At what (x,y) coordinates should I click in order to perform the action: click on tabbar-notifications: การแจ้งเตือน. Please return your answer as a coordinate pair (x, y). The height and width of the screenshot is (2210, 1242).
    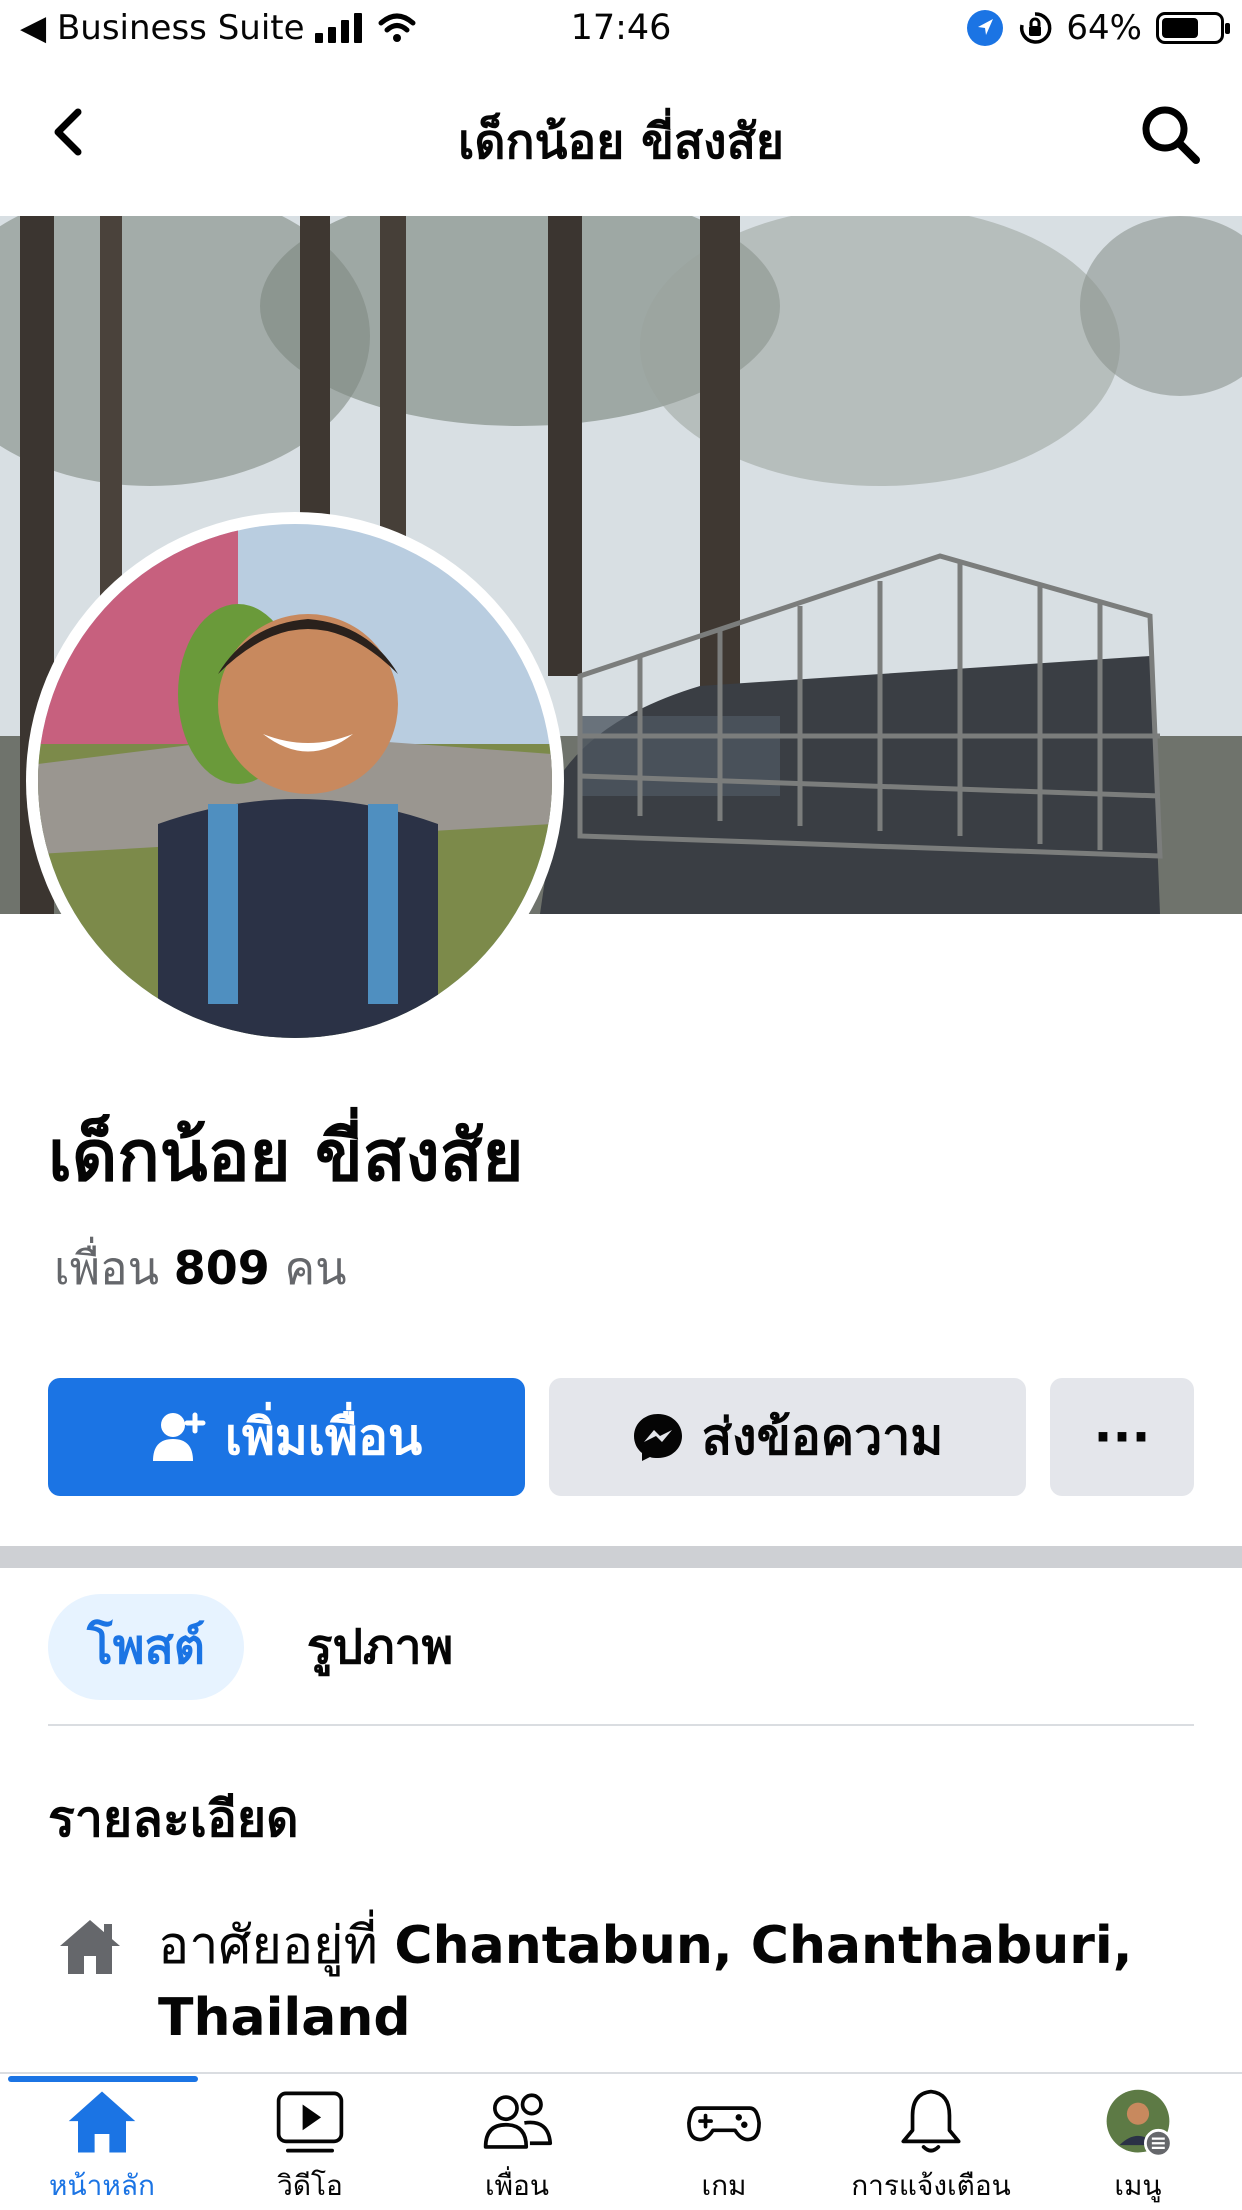
    Looking at the image, I should click on (931, 2147).